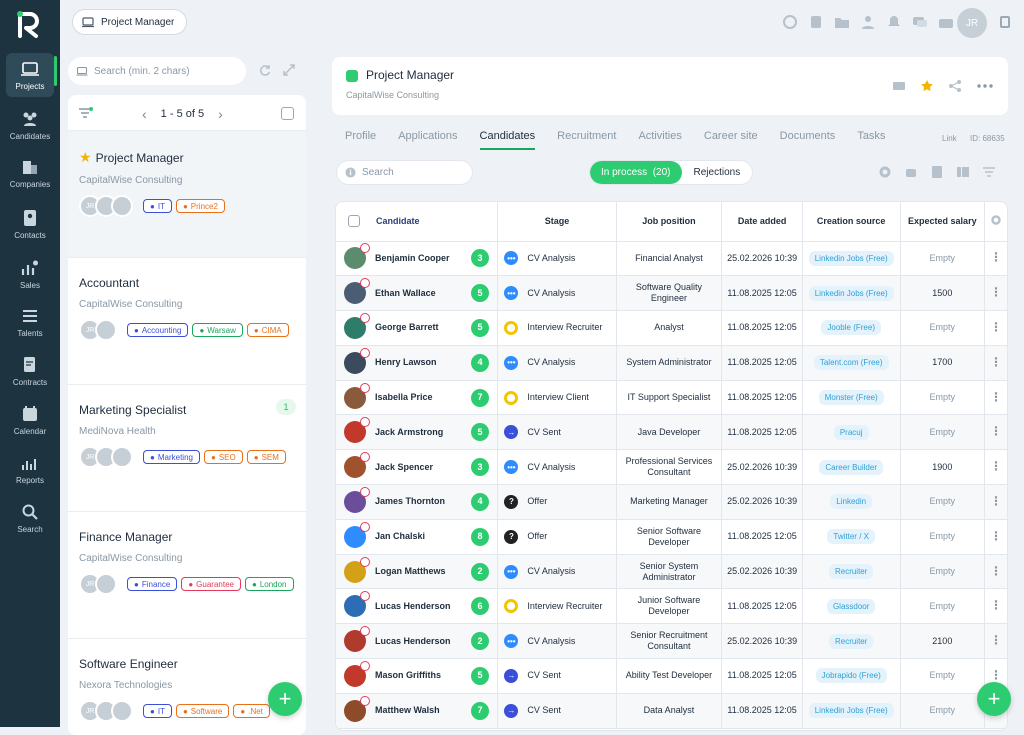 The width and height of the screenshot is (1024, 735). I want to click on candidate-cell: Jan Chalski 8, so click(417, 537).